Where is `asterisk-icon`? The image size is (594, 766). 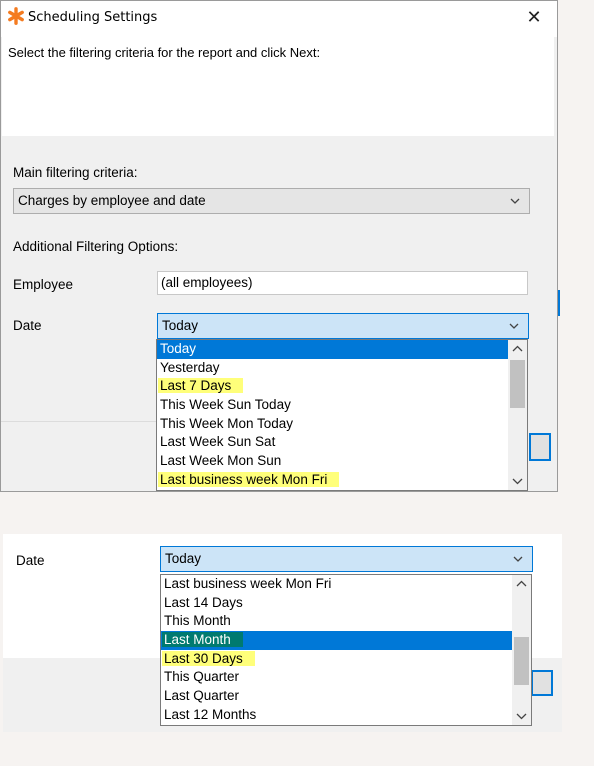 asterisk-icon is located at coordinates (16, 16).